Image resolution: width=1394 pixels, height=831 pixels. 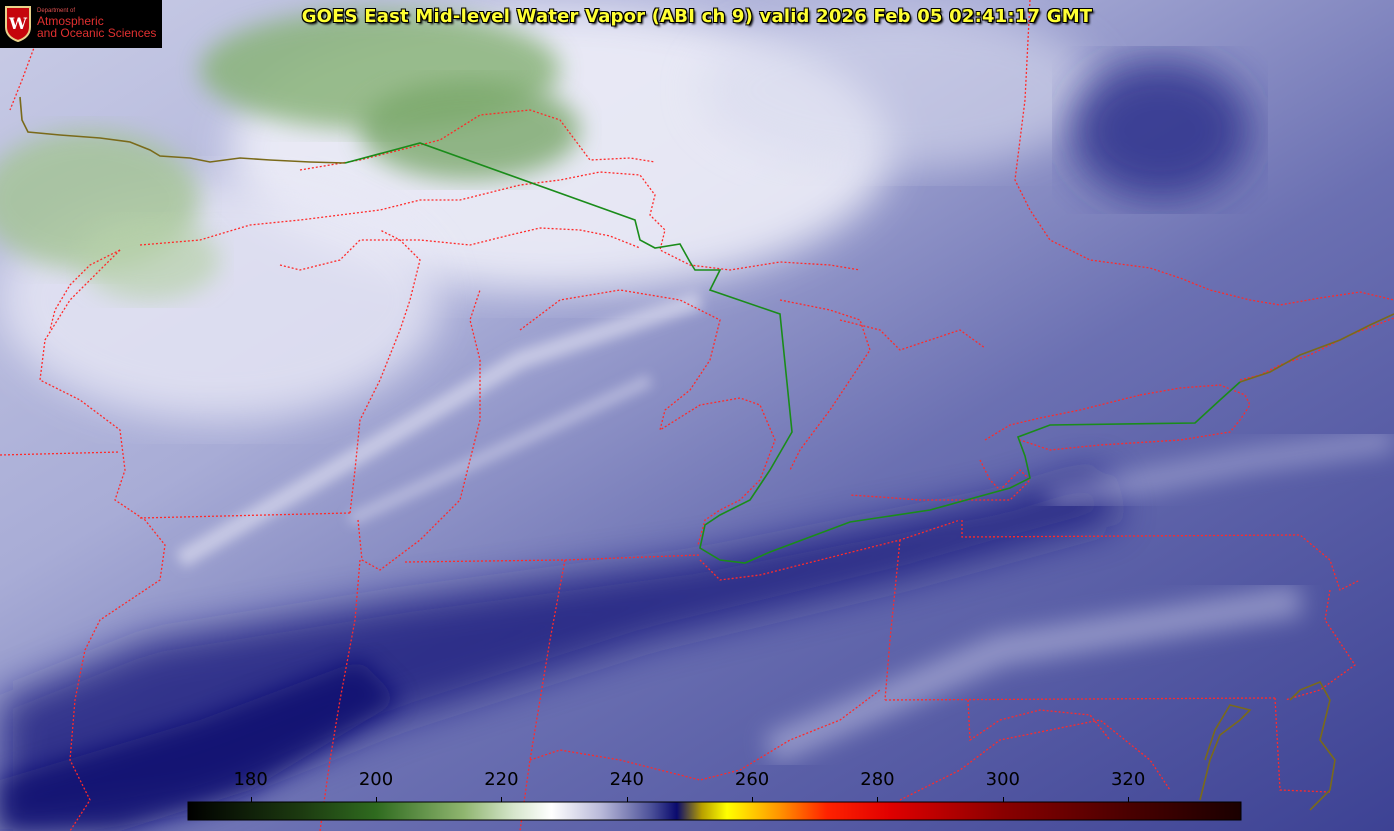 What do you see at coordinates (626, 779) in the screenshot?
I see `colorbar-tick-label: 240` at bounding box center [626, 779].